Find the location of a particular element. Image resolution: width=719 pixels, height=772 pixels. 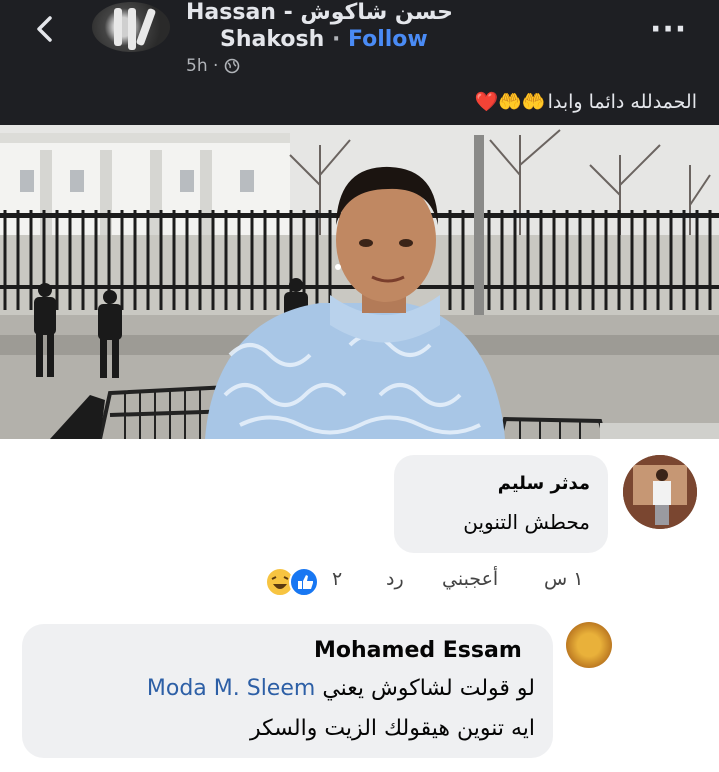

comment-author: Mohamed Essam is located at coordinates (418, 650).